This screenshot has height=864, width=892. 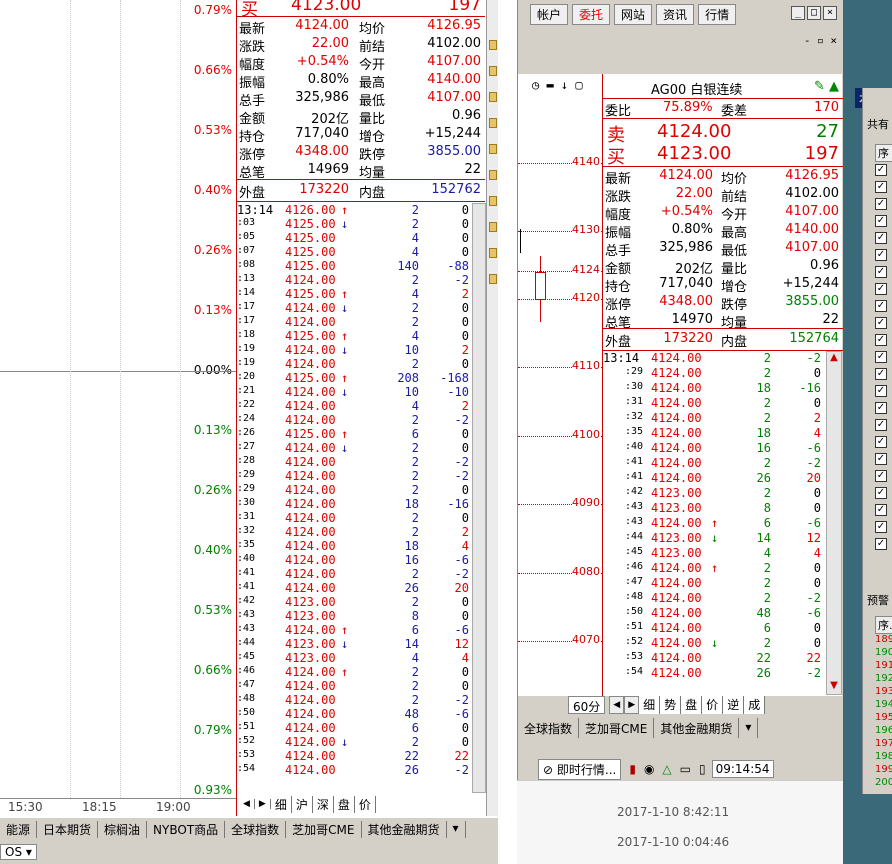 What do you see at coordinates (723, 478) in the screenshot?
I see `tick-row: :41 4124.00 26 20` at bounding box center [723, 478].